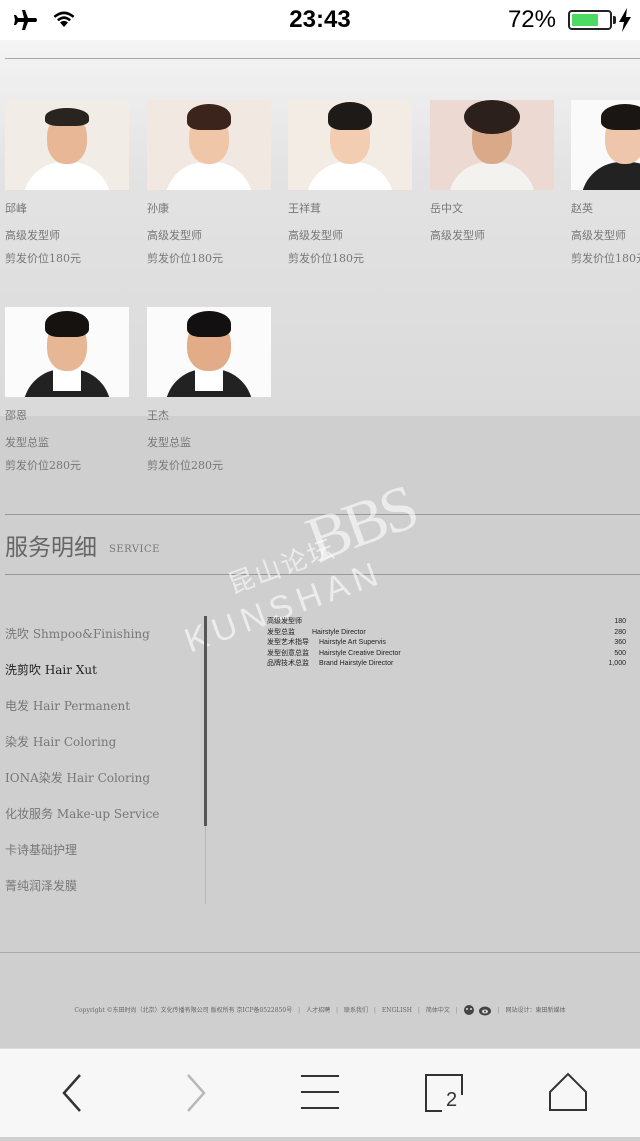  What do you see at coordinates (288, 663) in the screenshot?
I see `price-row-cn: 品牌技术总监` at bounding box center [288, 663].